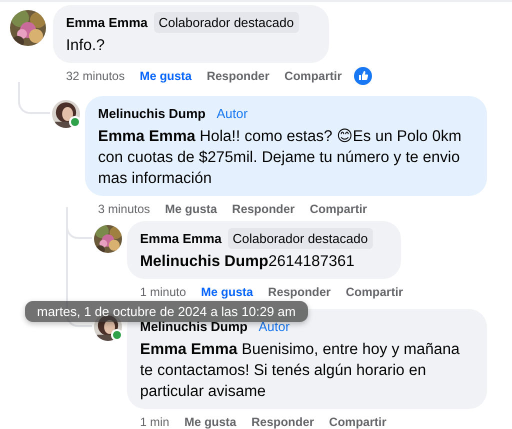  I want to click on role-label: Autor, so click(232, 114).